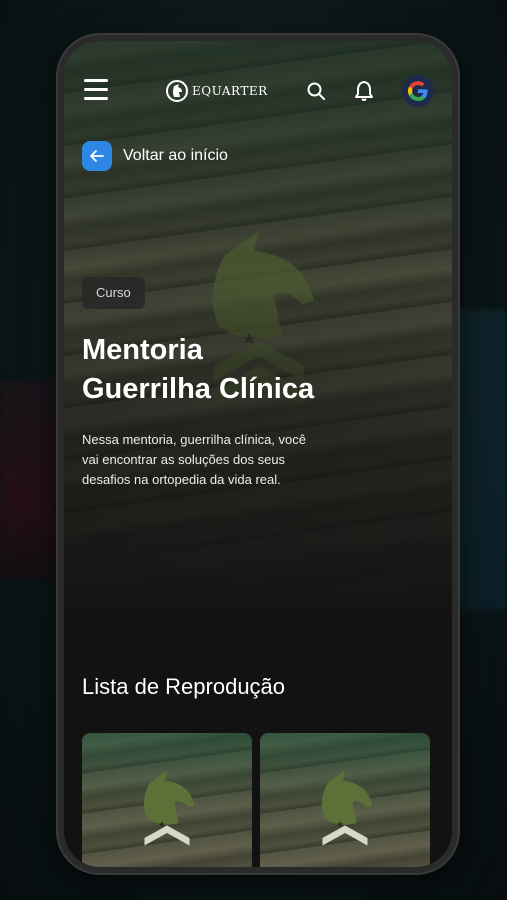 The height and width of the screenshot is (900, 507). Describe the element at coordinates (256, 800) in the screenshot. I see `playlist-list` at that location.